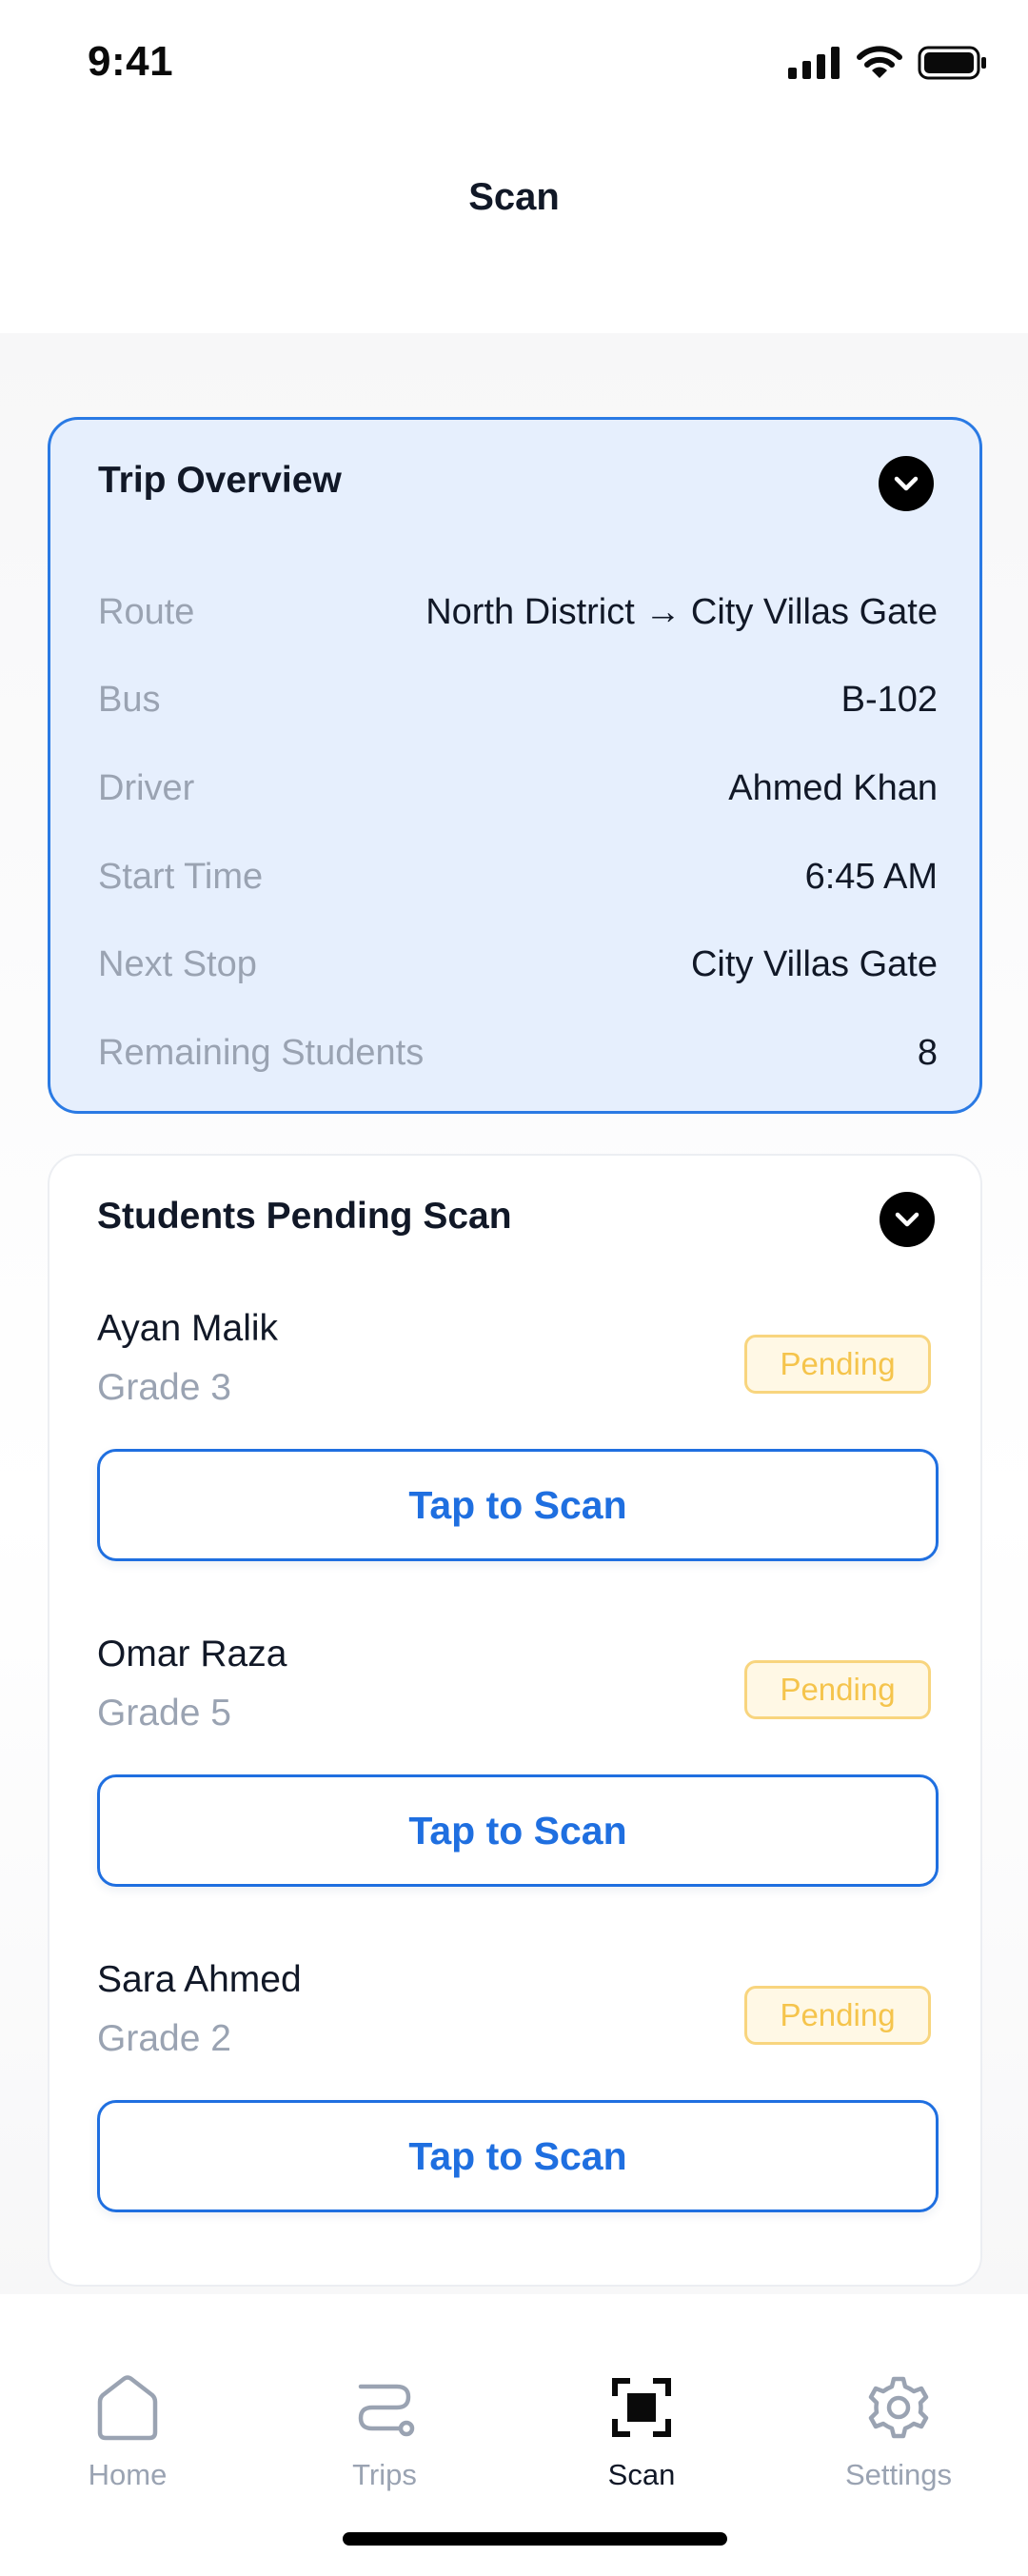 This screenshot has height=2576, width=1028. What do you see at coordinates (518, 700) in the screenshot?
I see `info-row-bus: Bus B-102` at bounding box center [518, 700].